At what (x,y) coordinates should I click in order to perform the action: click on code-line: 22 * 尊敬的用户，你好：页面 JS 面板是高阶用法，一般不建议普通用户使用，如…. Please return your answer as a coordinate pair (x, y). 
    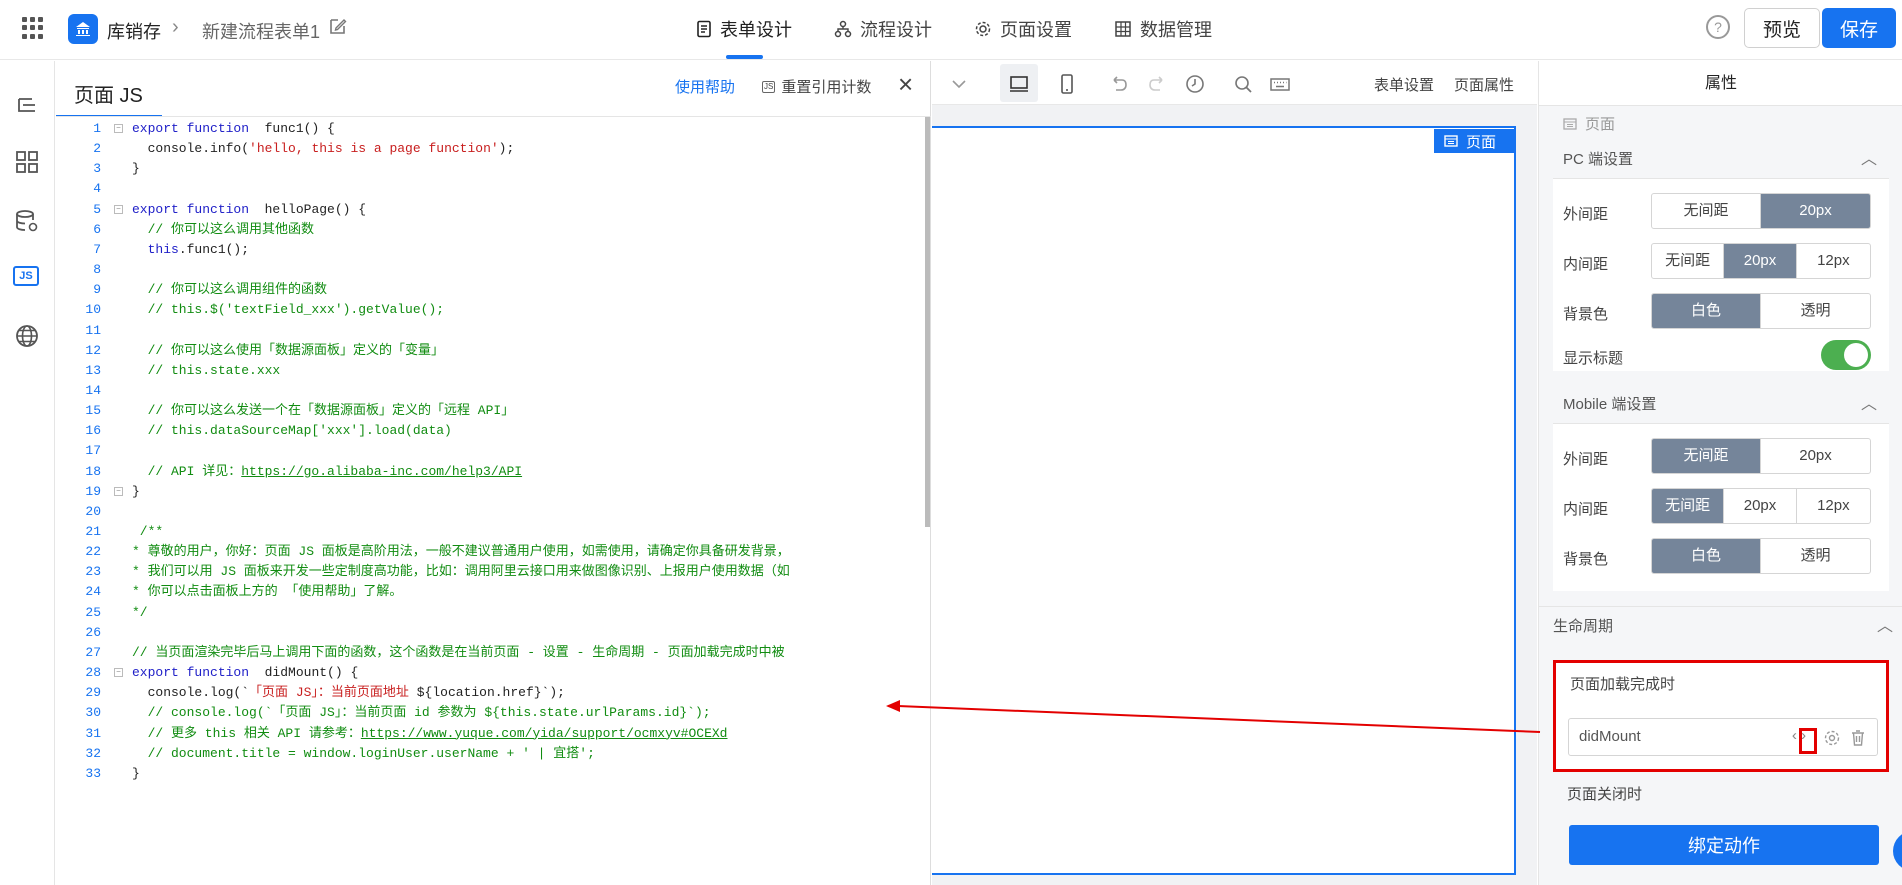
    Looking at the image, I should click on (491, 552).